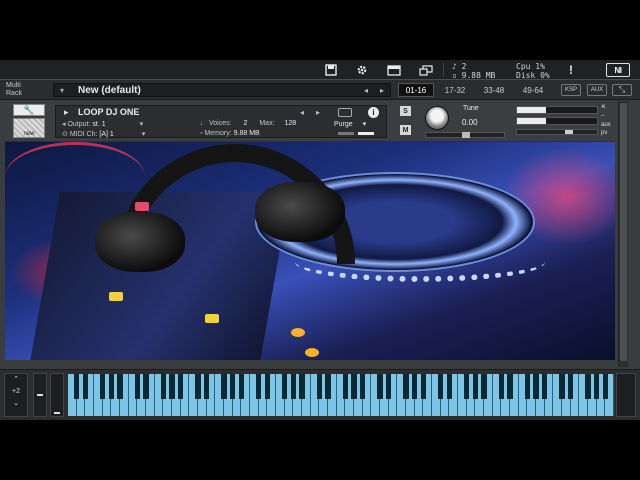 Image resolution: width=640 pixels, height=480 pixels. Describe the element at coordinates (604, 133) in the screenshot. I see `pv-toggle: pv` at that location.